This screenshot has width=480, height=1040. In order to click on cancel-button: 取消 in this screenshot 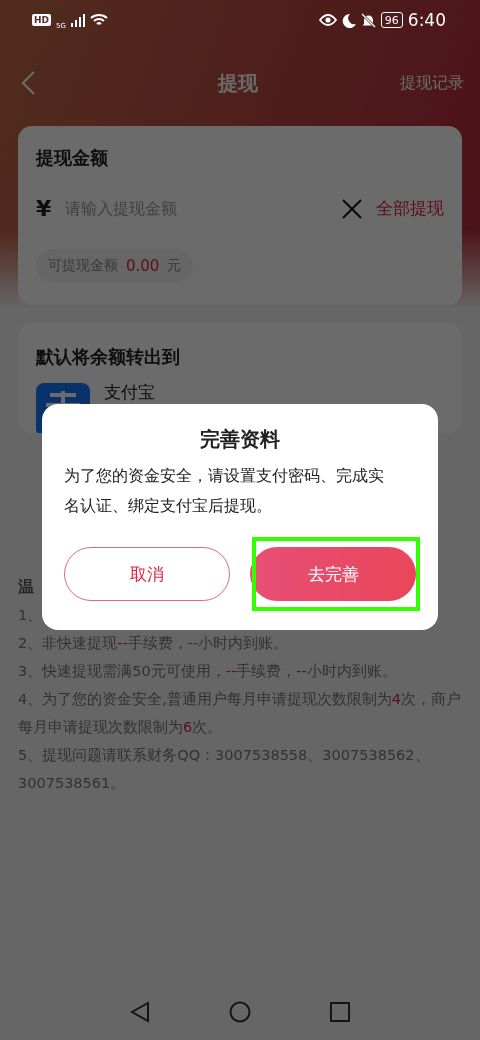, I will do `click(147, 574)`.